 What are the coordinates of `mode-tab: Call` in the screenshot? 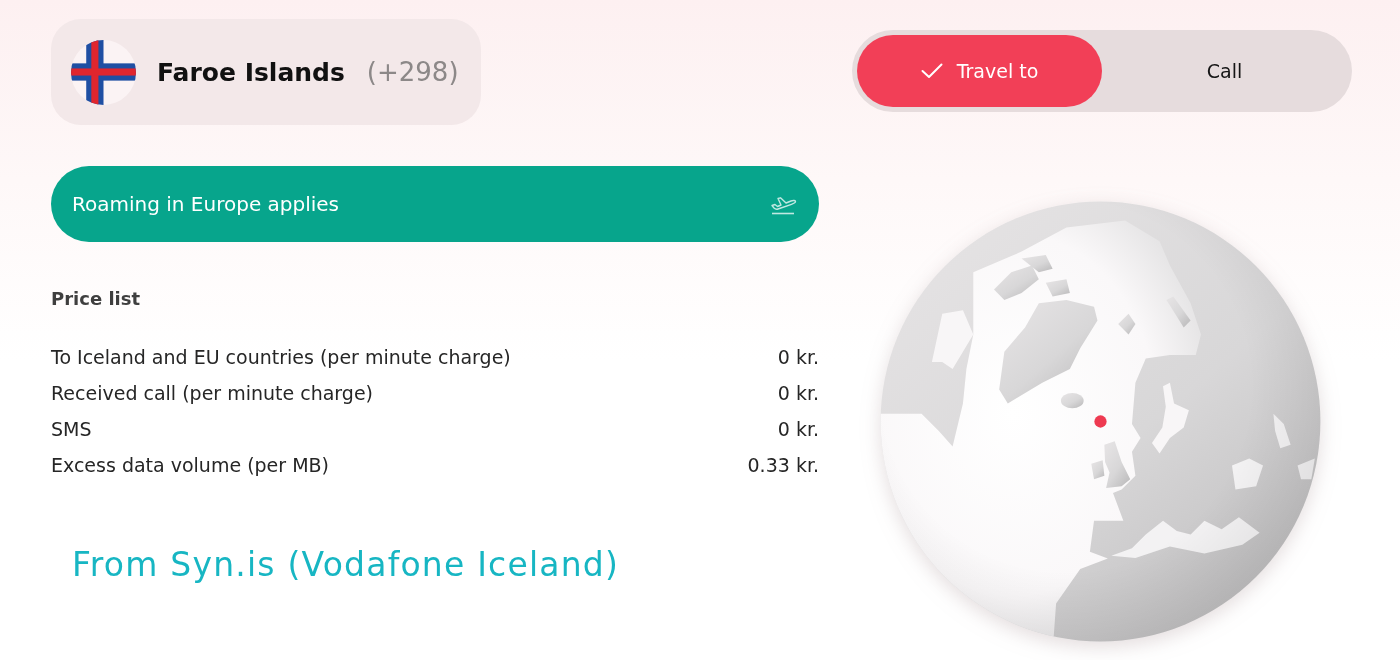 It's located at (1224, 71).